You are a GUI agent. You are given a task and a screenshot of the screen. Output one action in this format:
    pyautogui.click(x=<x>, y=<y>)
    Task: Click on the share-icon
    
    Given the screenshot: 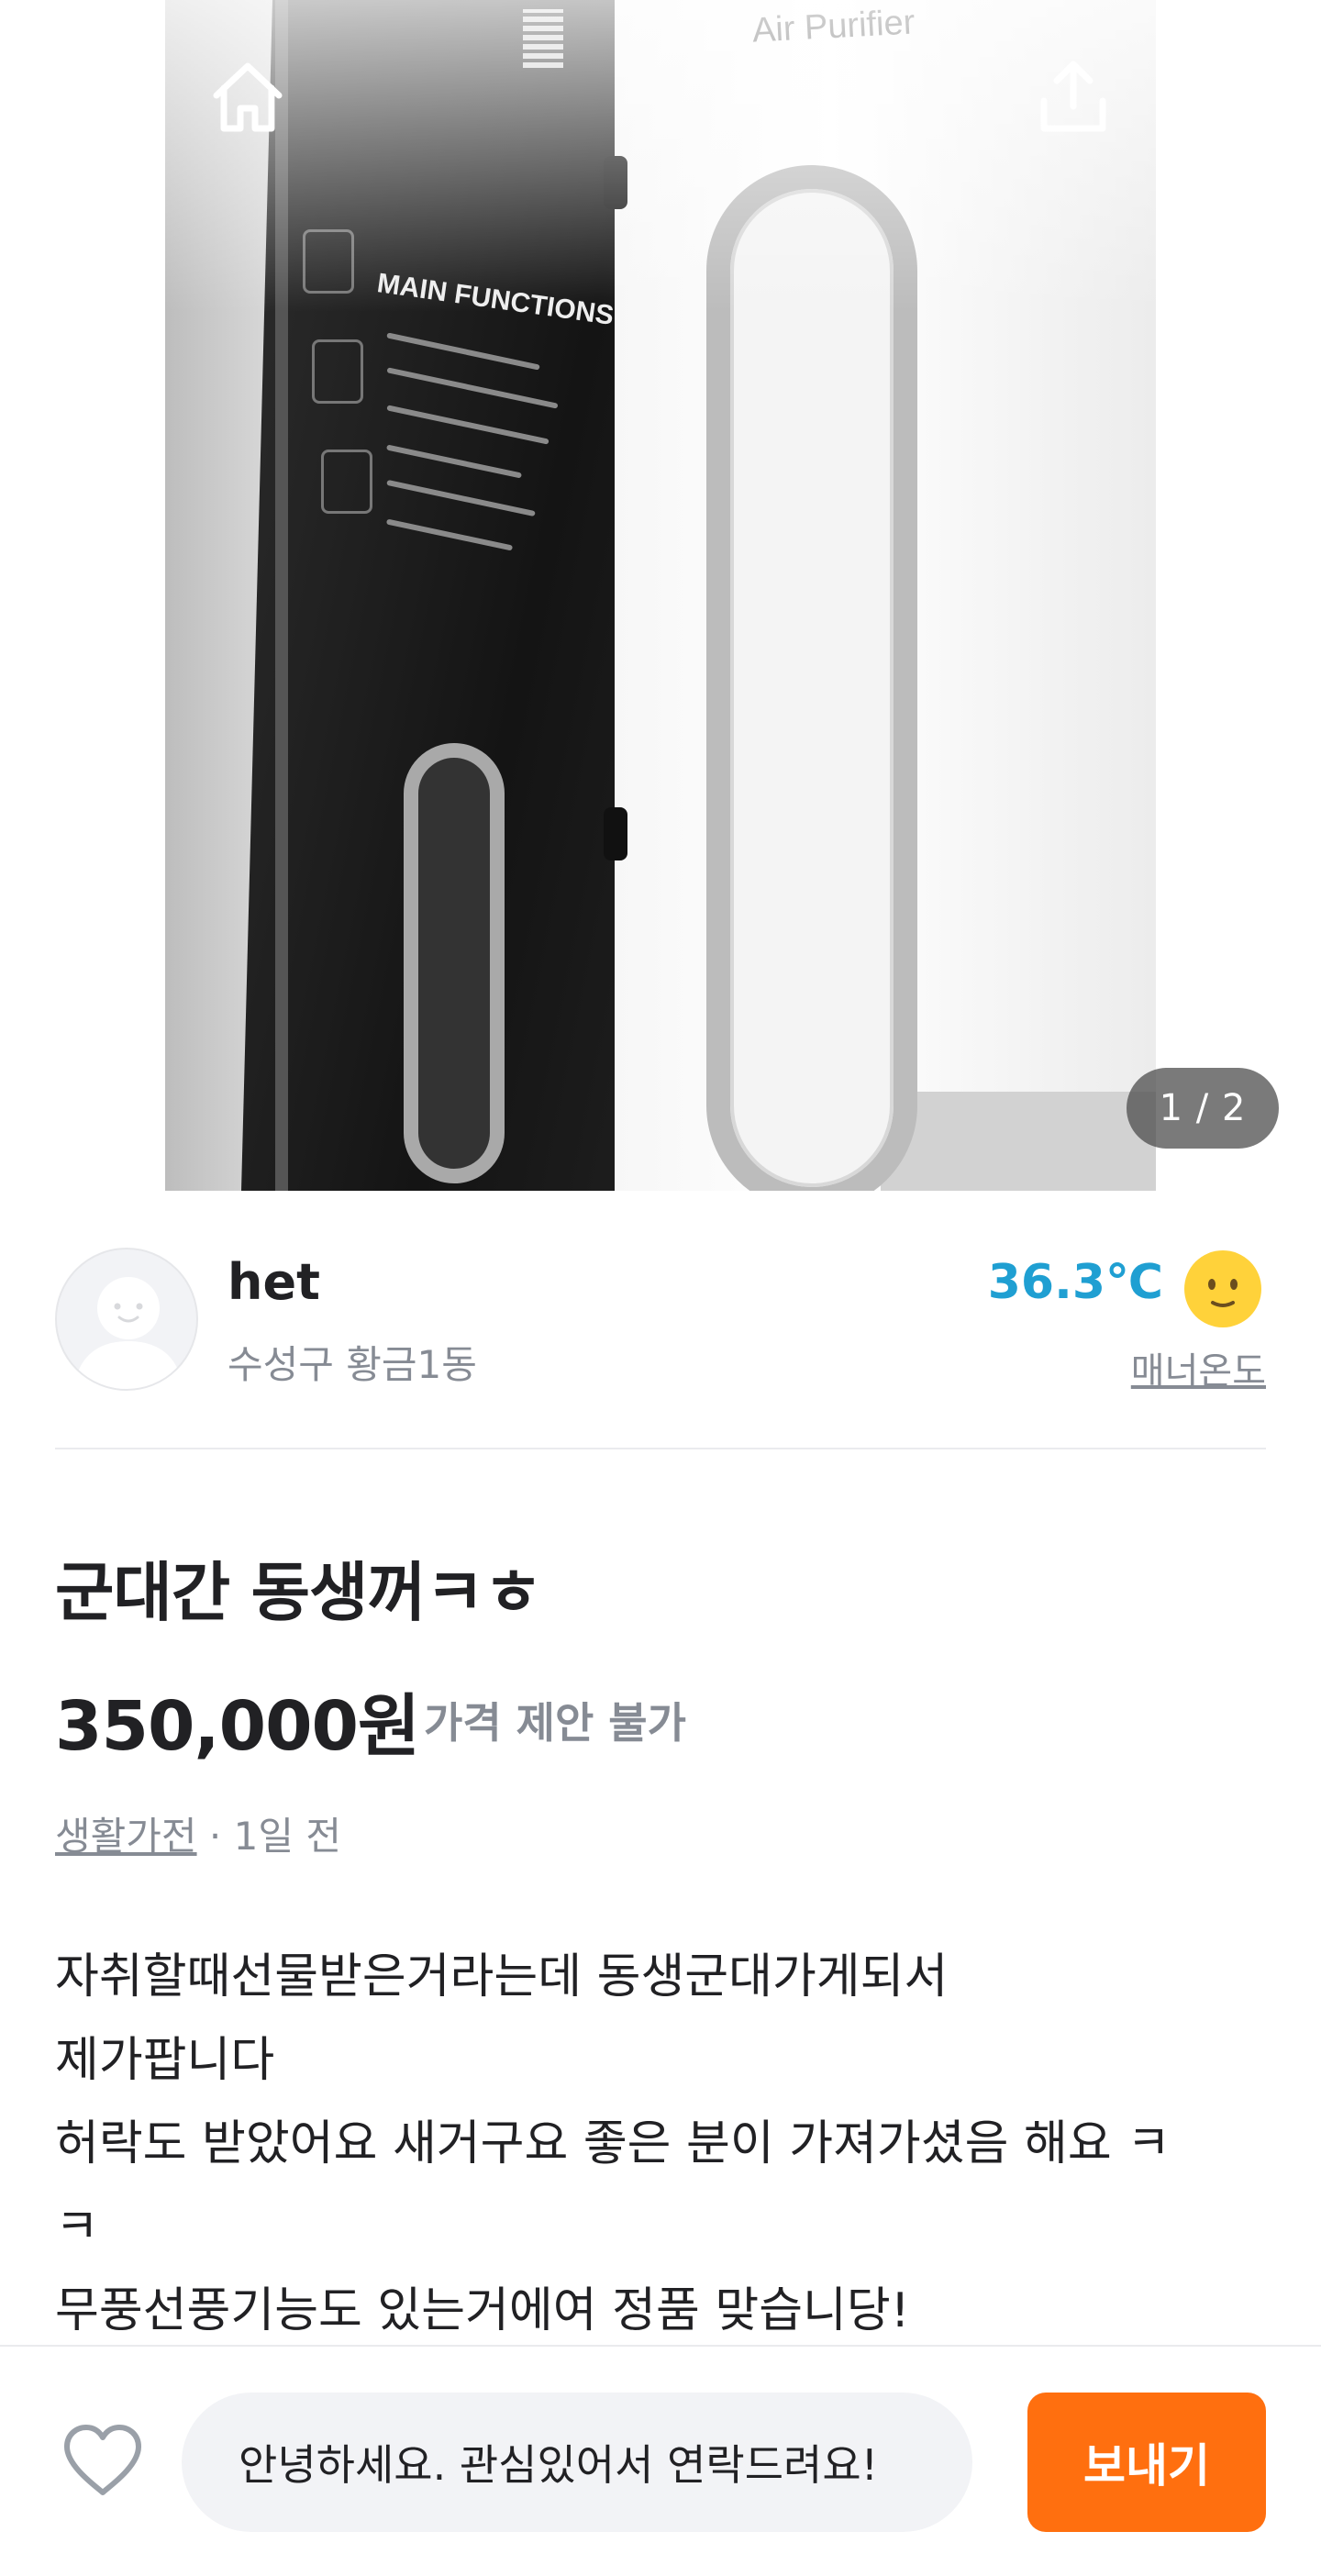 What is the action you would take?
    pyautogui.click(x=1073, y=96)
    